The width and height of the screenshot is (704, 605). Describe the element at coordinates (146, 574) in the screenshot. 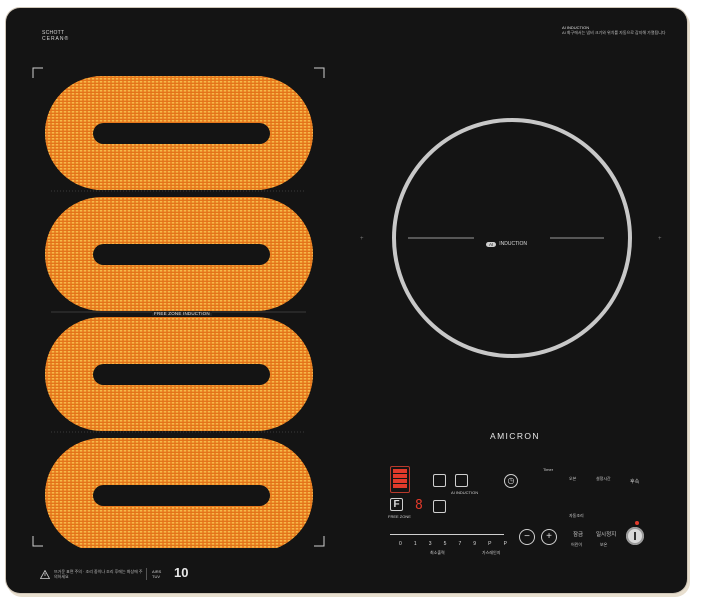

I see `divider` at that location.